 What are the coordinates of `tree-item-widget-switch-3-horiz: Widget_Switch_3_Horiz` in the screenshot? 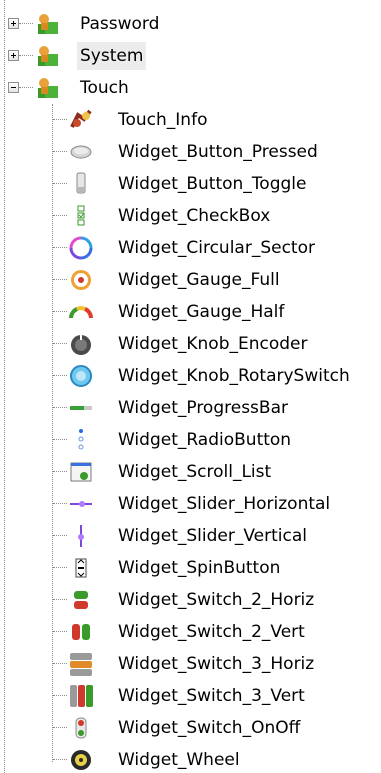 It's located at (190, 664).